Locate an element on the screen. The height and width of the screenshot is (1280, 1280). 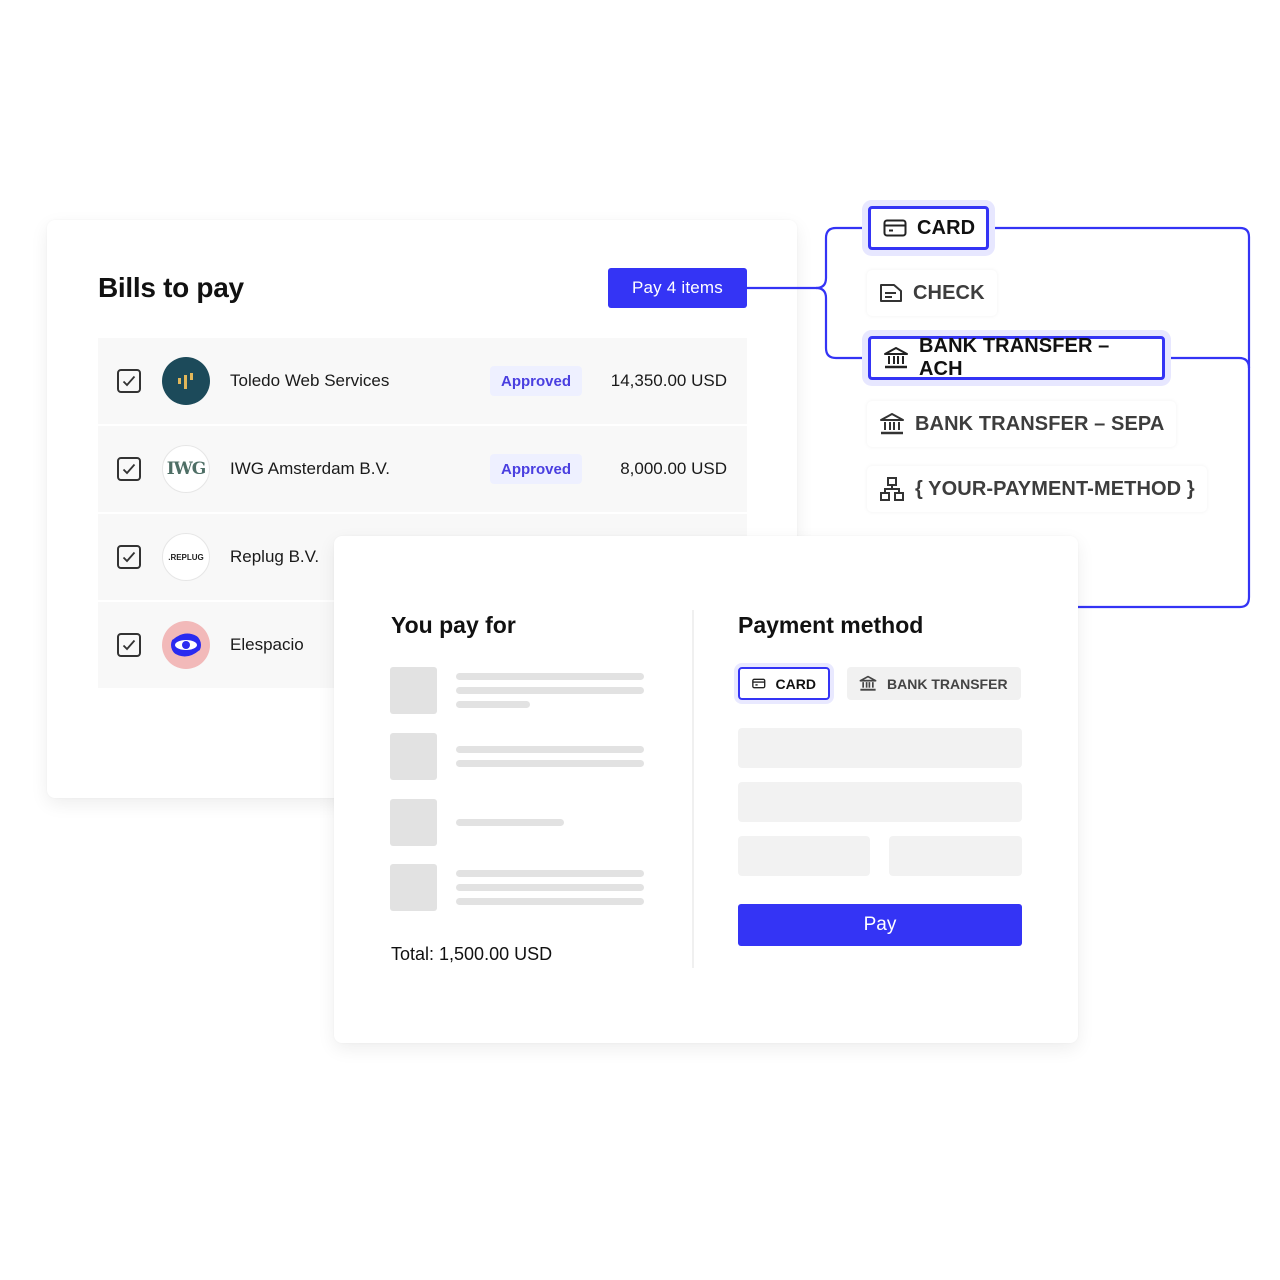
iwg-logo-text: IWG is located at coordinates (186, 469).